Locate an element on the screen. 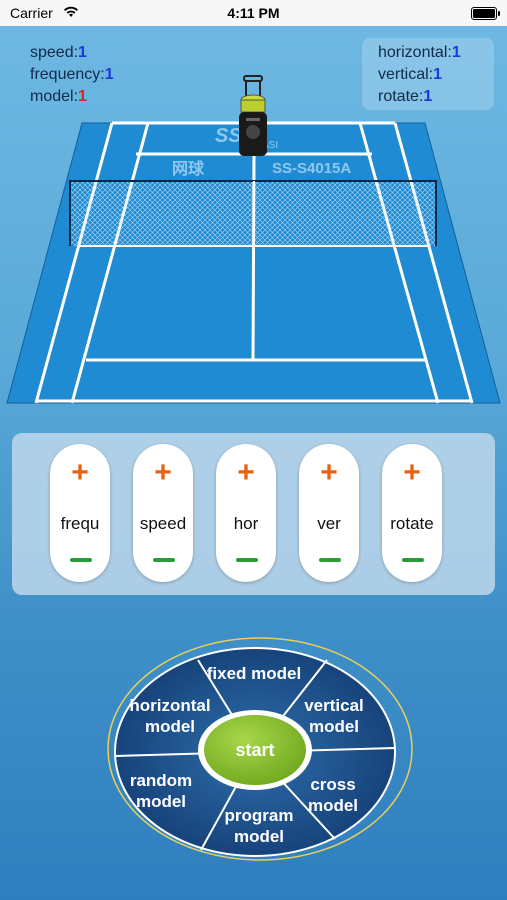  vertical-control: + ver is located at coordinates (329, 513).